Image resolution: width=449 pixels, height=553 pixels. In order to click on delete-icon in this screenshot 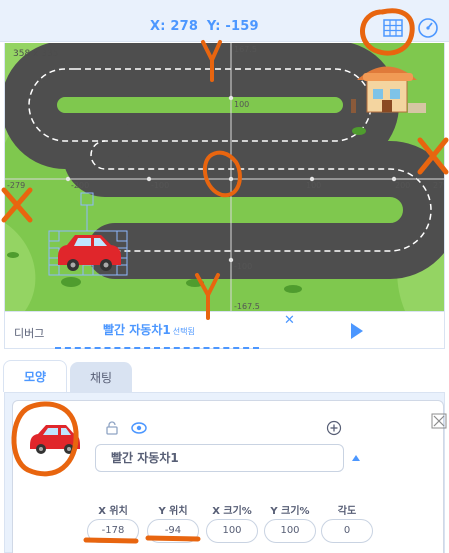, I will do `click(439, 421)`.